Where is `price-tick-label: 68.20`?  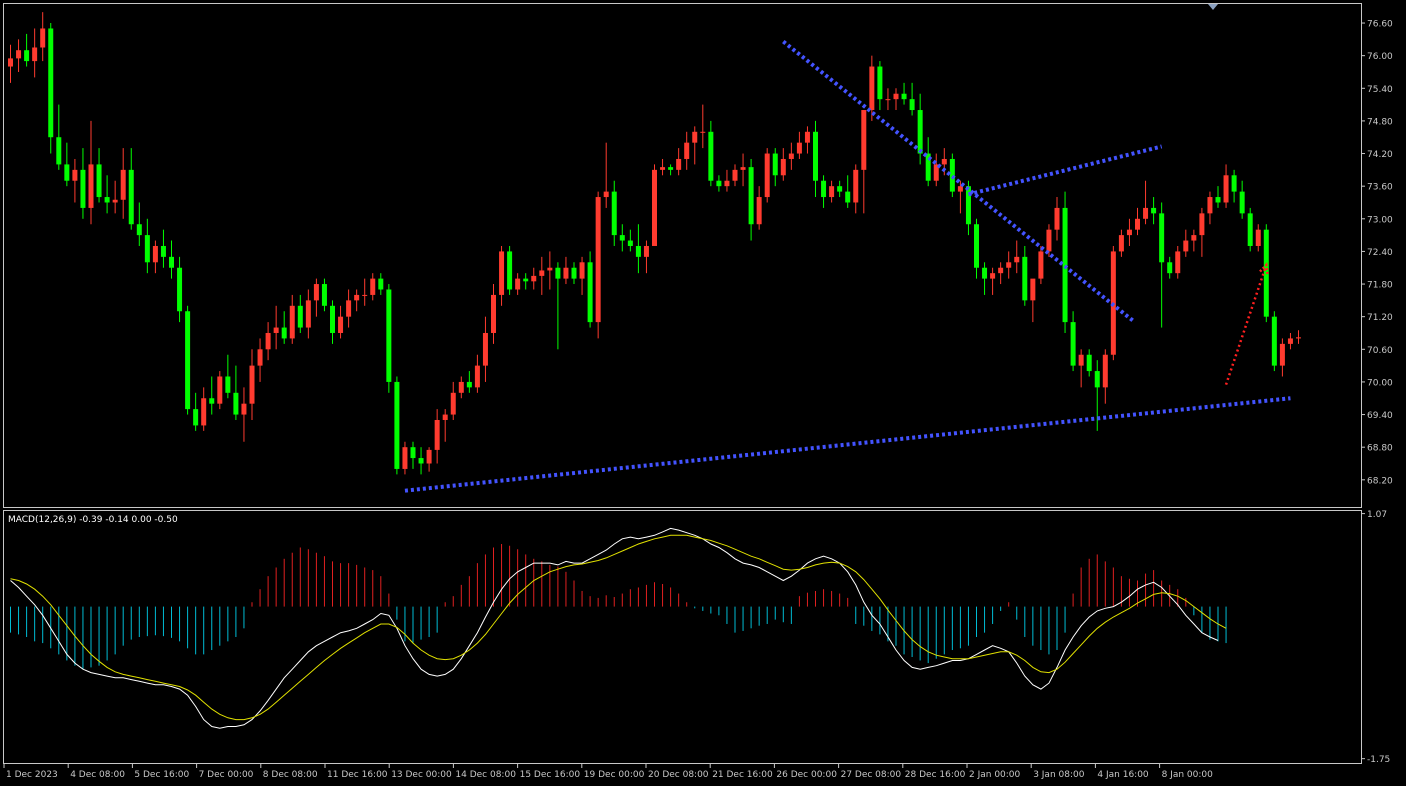
price-tick-label: 68.20 is located at coordinates (1380, 481).